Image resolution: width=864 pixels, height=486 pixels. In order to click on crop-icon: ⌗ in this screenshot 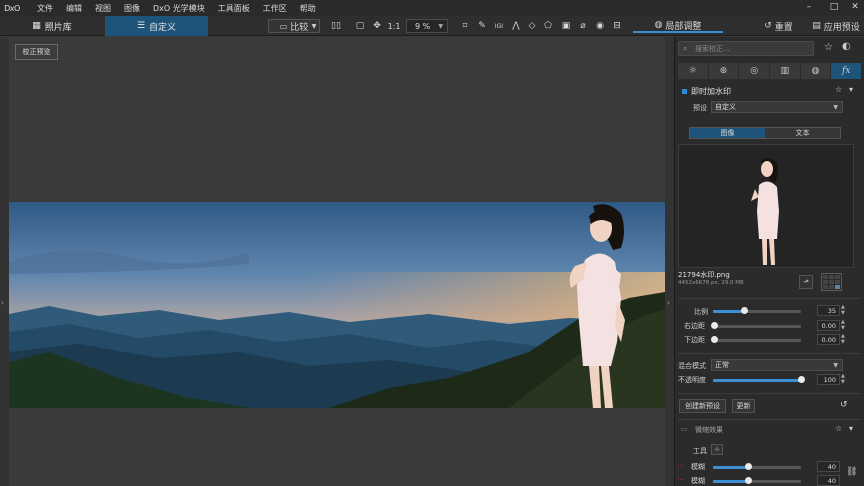, I will do `click(465, 26)`.